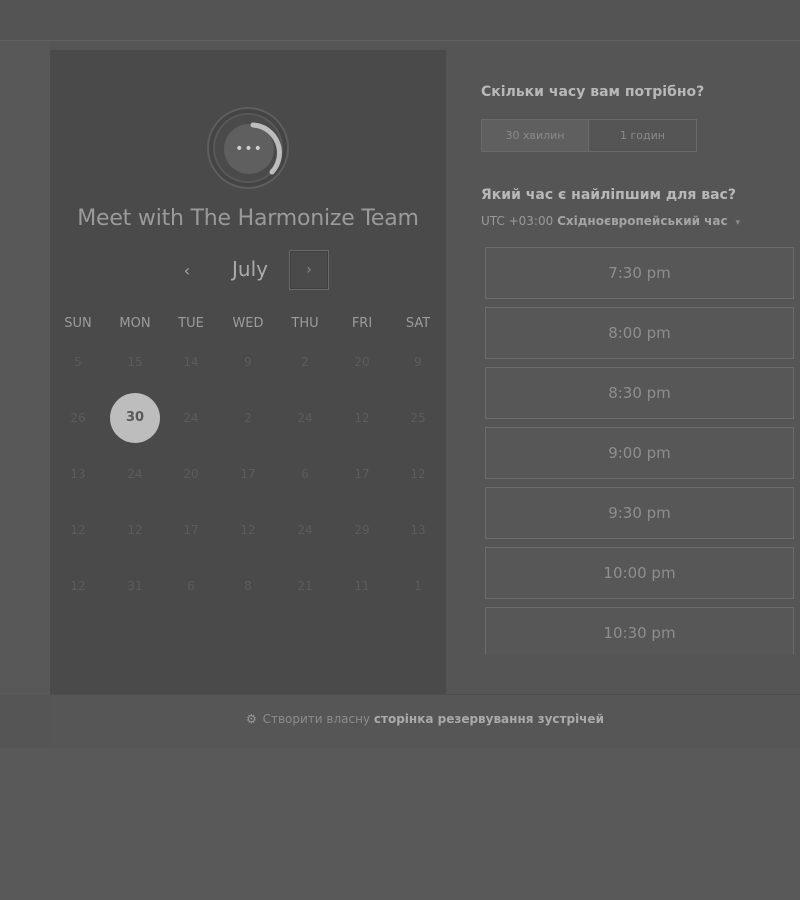  I want to click on top-strip, so click(400, 20).